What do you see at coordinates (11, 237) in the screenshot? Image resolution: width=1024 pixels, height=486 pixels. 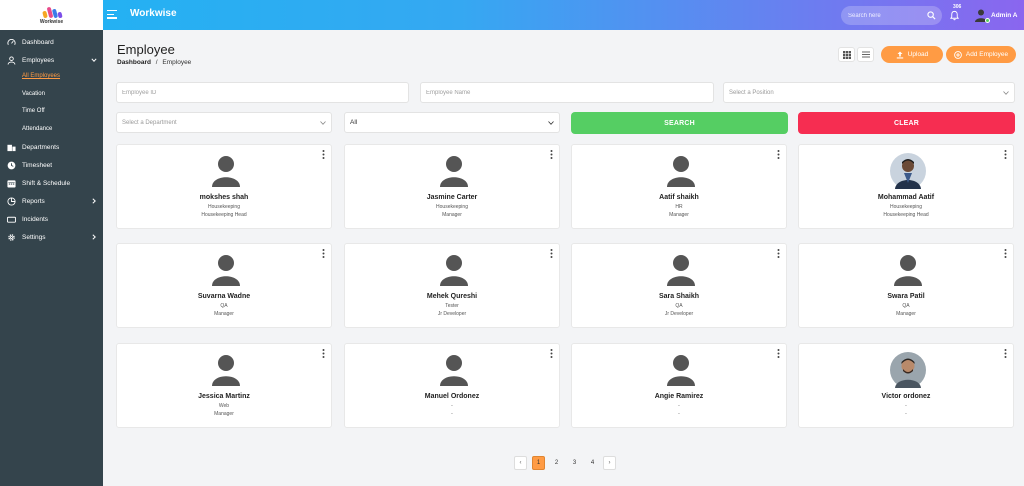 I see `gear-icon` at bounding box center [11, 237].